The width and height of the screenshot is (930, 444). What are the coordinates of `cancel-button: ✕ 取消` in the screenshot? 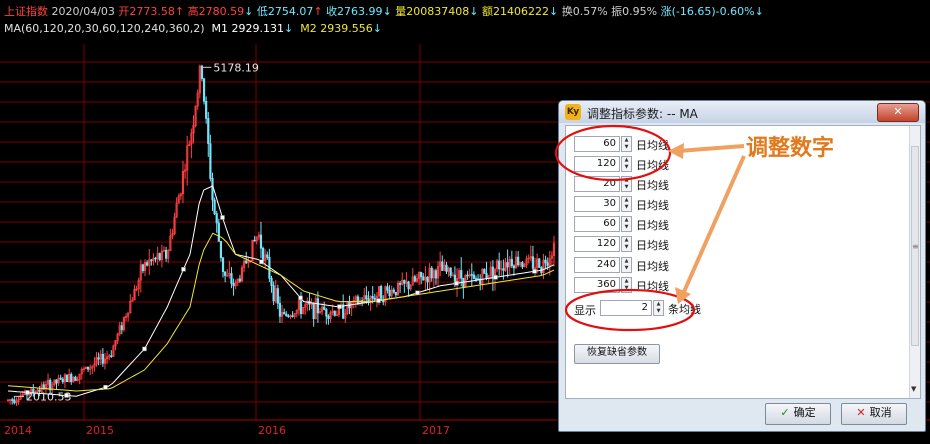 It's located at (874, 414).